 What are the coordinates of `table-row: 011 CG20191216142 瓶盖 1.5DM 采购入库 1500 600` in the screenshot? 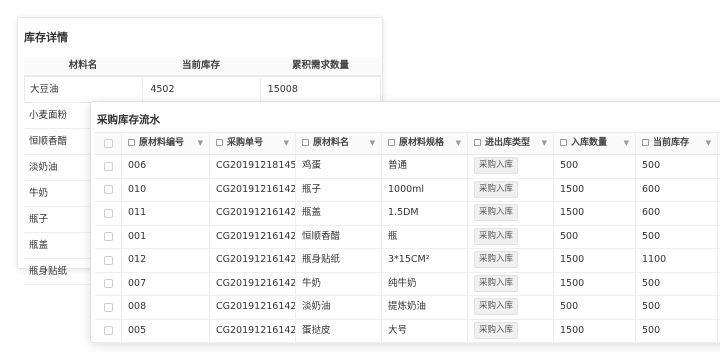 It's located at (407, 214).